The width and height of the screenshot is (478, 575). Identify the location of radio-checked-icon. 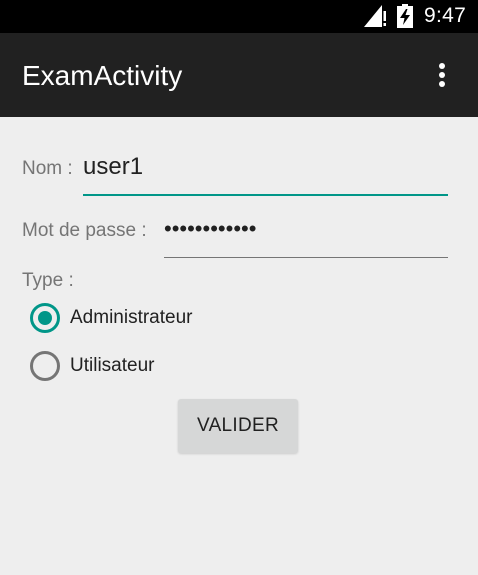
(45, 318).